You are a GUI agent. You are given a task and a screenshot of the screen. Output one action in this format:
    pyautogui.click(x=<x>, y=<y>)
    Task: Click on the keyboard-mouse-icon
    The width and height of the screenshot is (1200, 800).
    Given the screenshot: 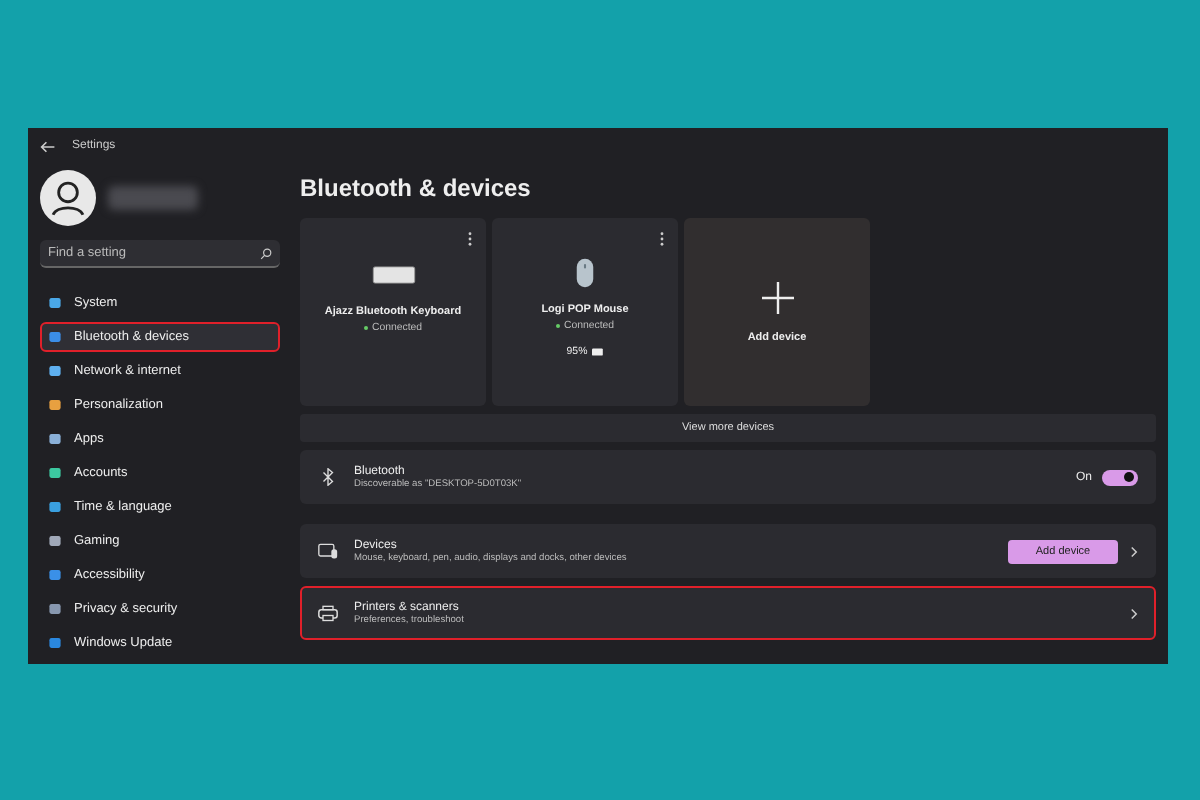 What is the action you would take?
    pyautogui.click(x=328, y=551)
    